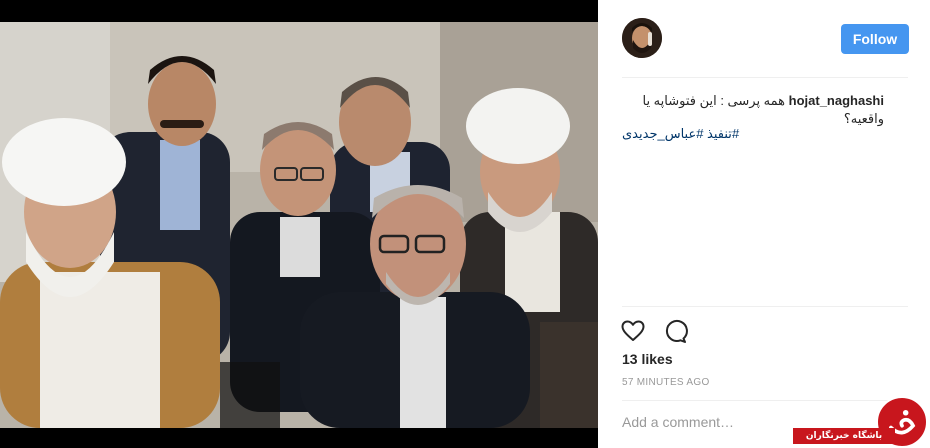  Describe the element at coordinates (666, 382) in the screenshot. I see `post-timestamp: 57 MINUTES AGO` at that location.